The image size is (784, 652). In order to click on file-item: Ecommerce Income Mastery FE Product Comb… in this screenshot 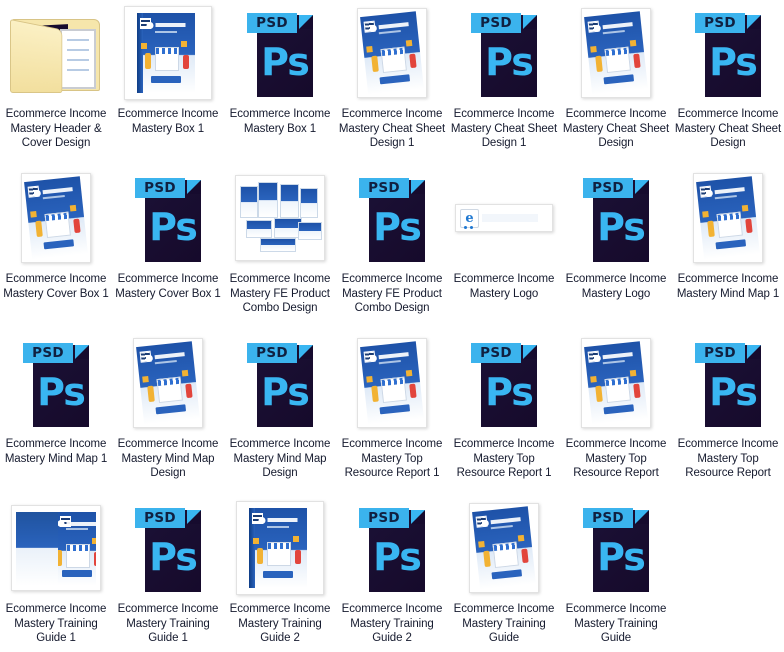, I will do `click(280, 247)`.